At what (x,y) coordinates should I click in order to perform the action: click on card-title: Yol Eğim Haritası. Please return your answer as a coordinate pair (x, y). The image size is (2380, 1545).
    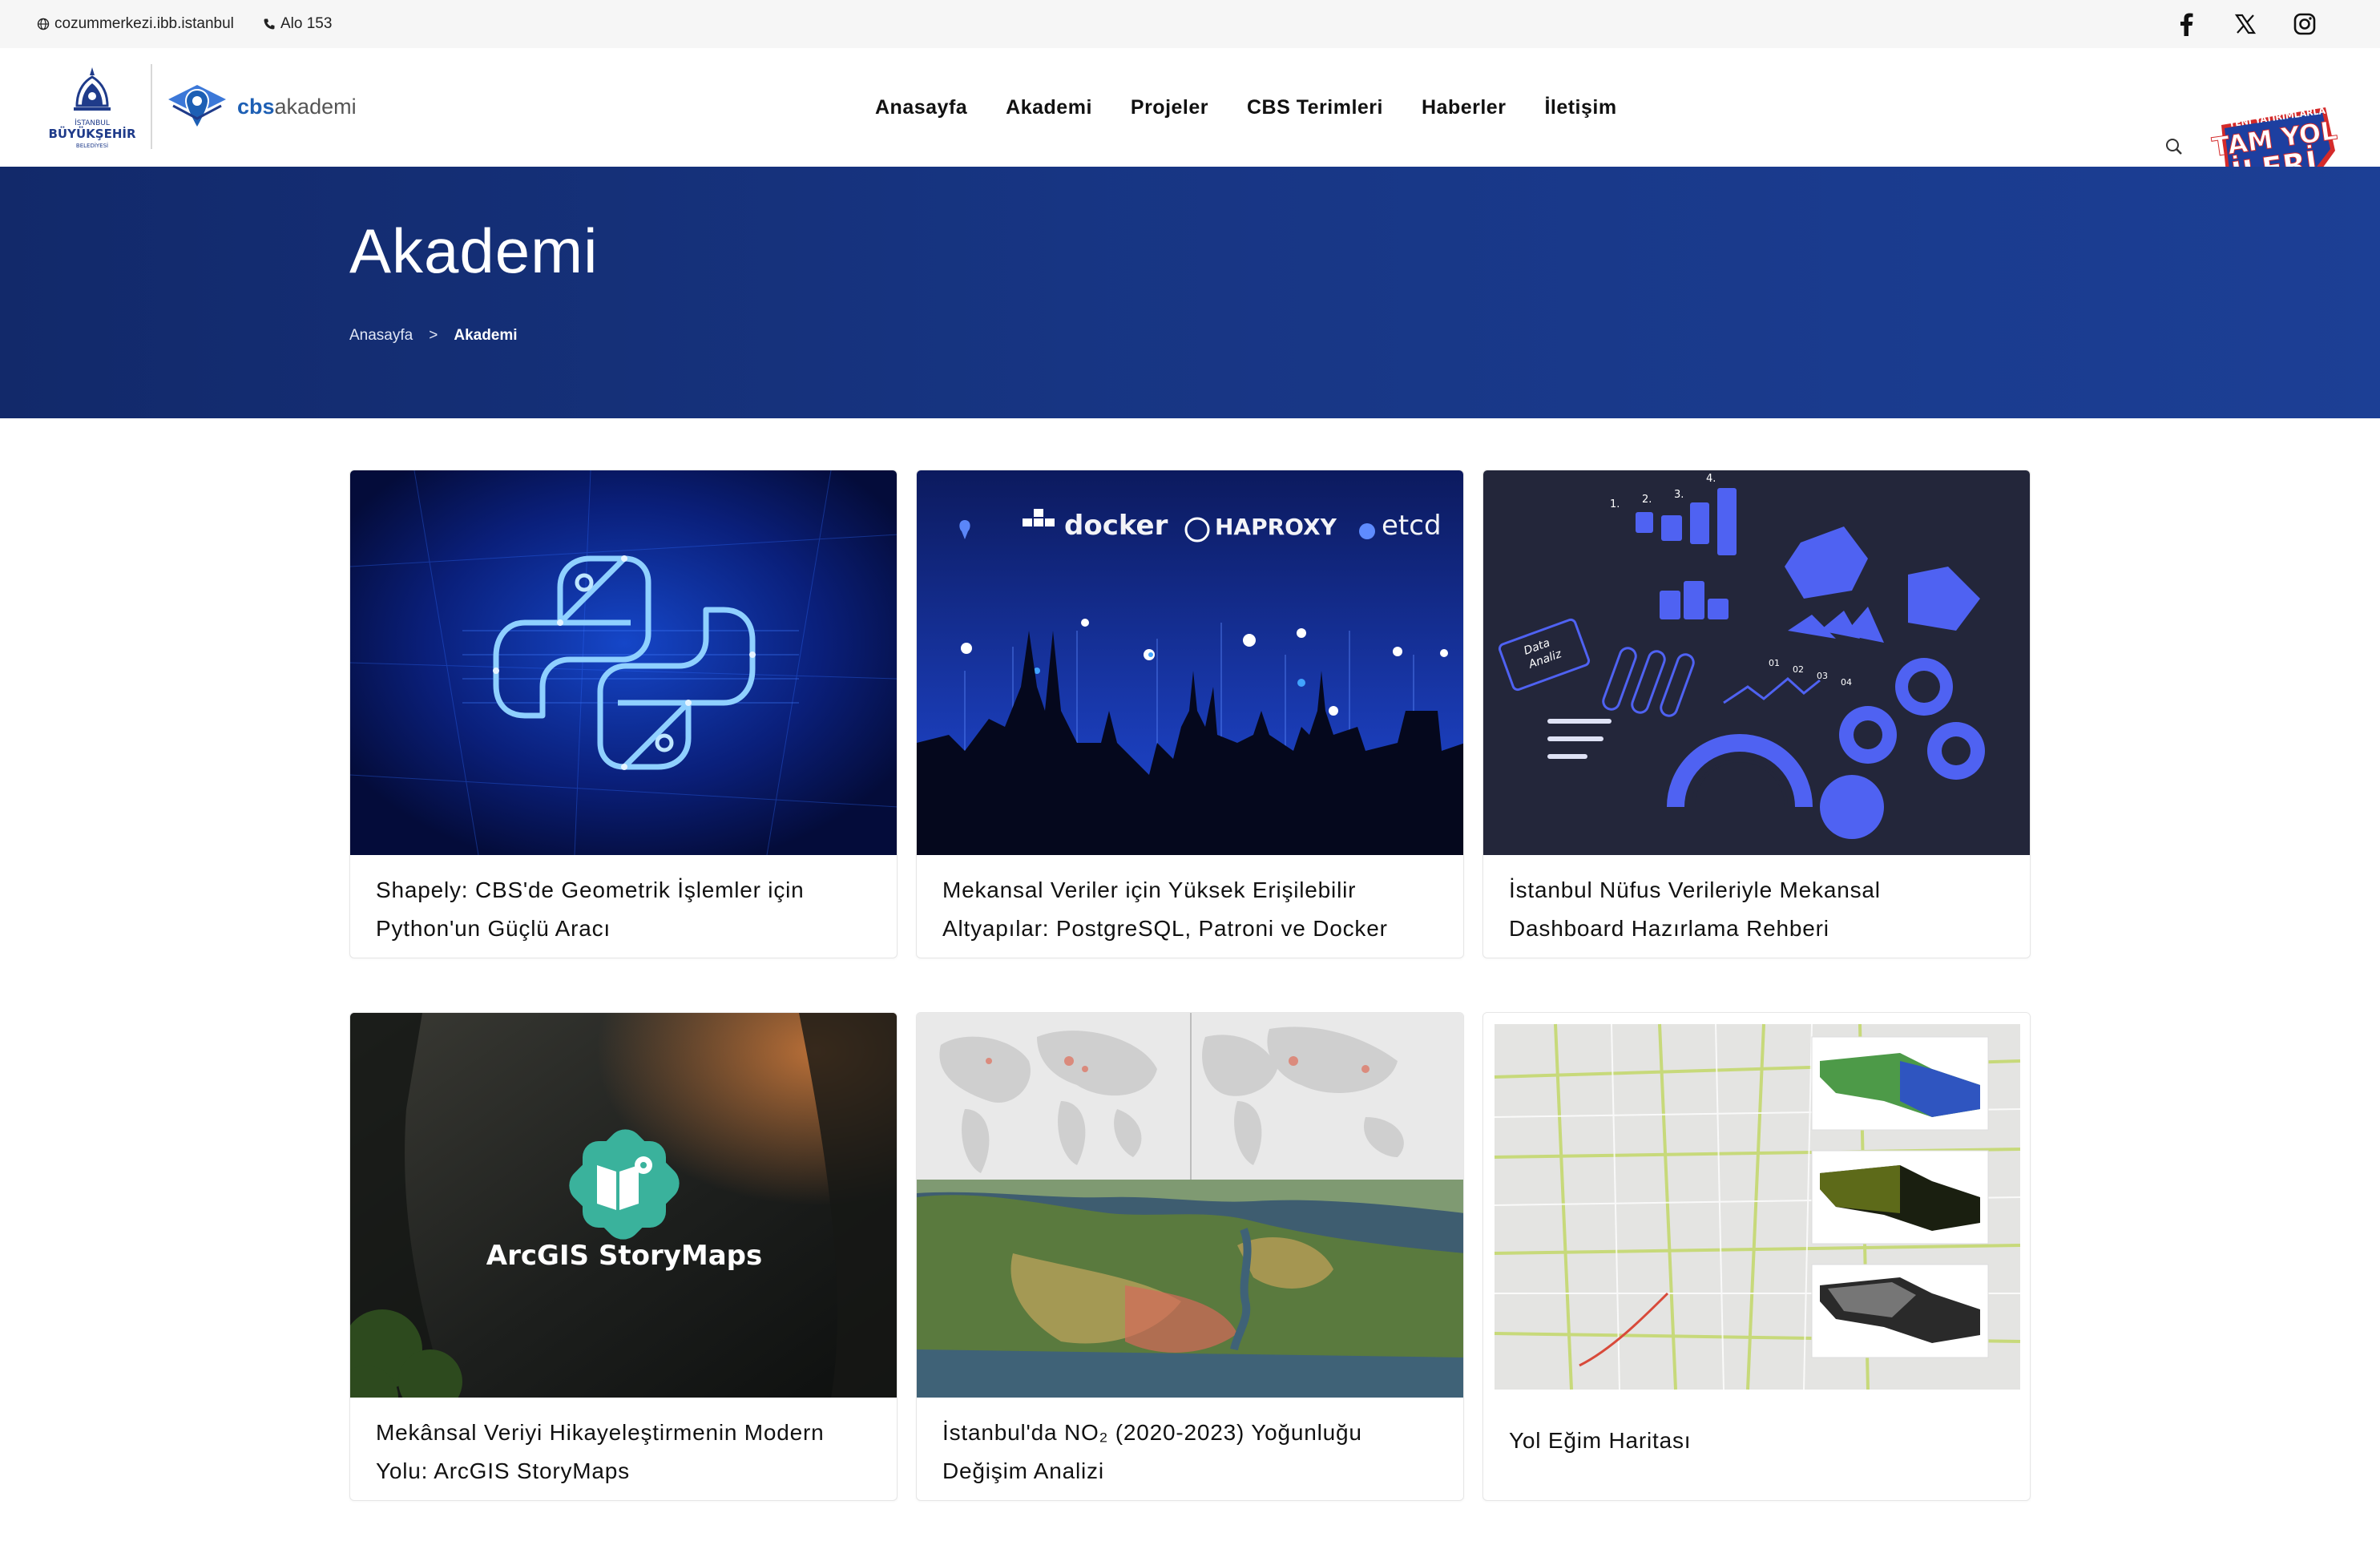
    Looking at the image, I should click on (1753, 1441).